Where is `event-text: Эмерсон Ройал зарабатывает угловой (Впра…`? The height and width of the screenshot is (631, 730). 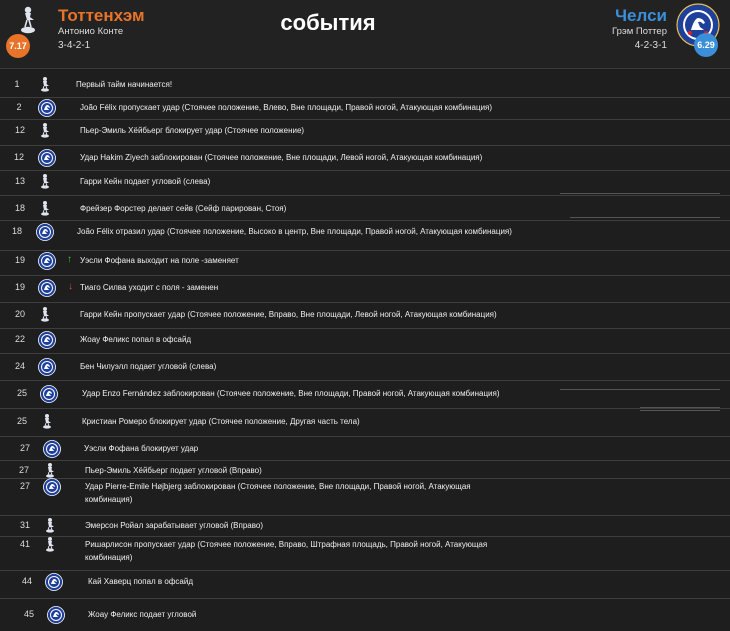 event-text: Эмерсон Ройал зарабатывает угловой (Впра… is located at coordinates (174, 525).